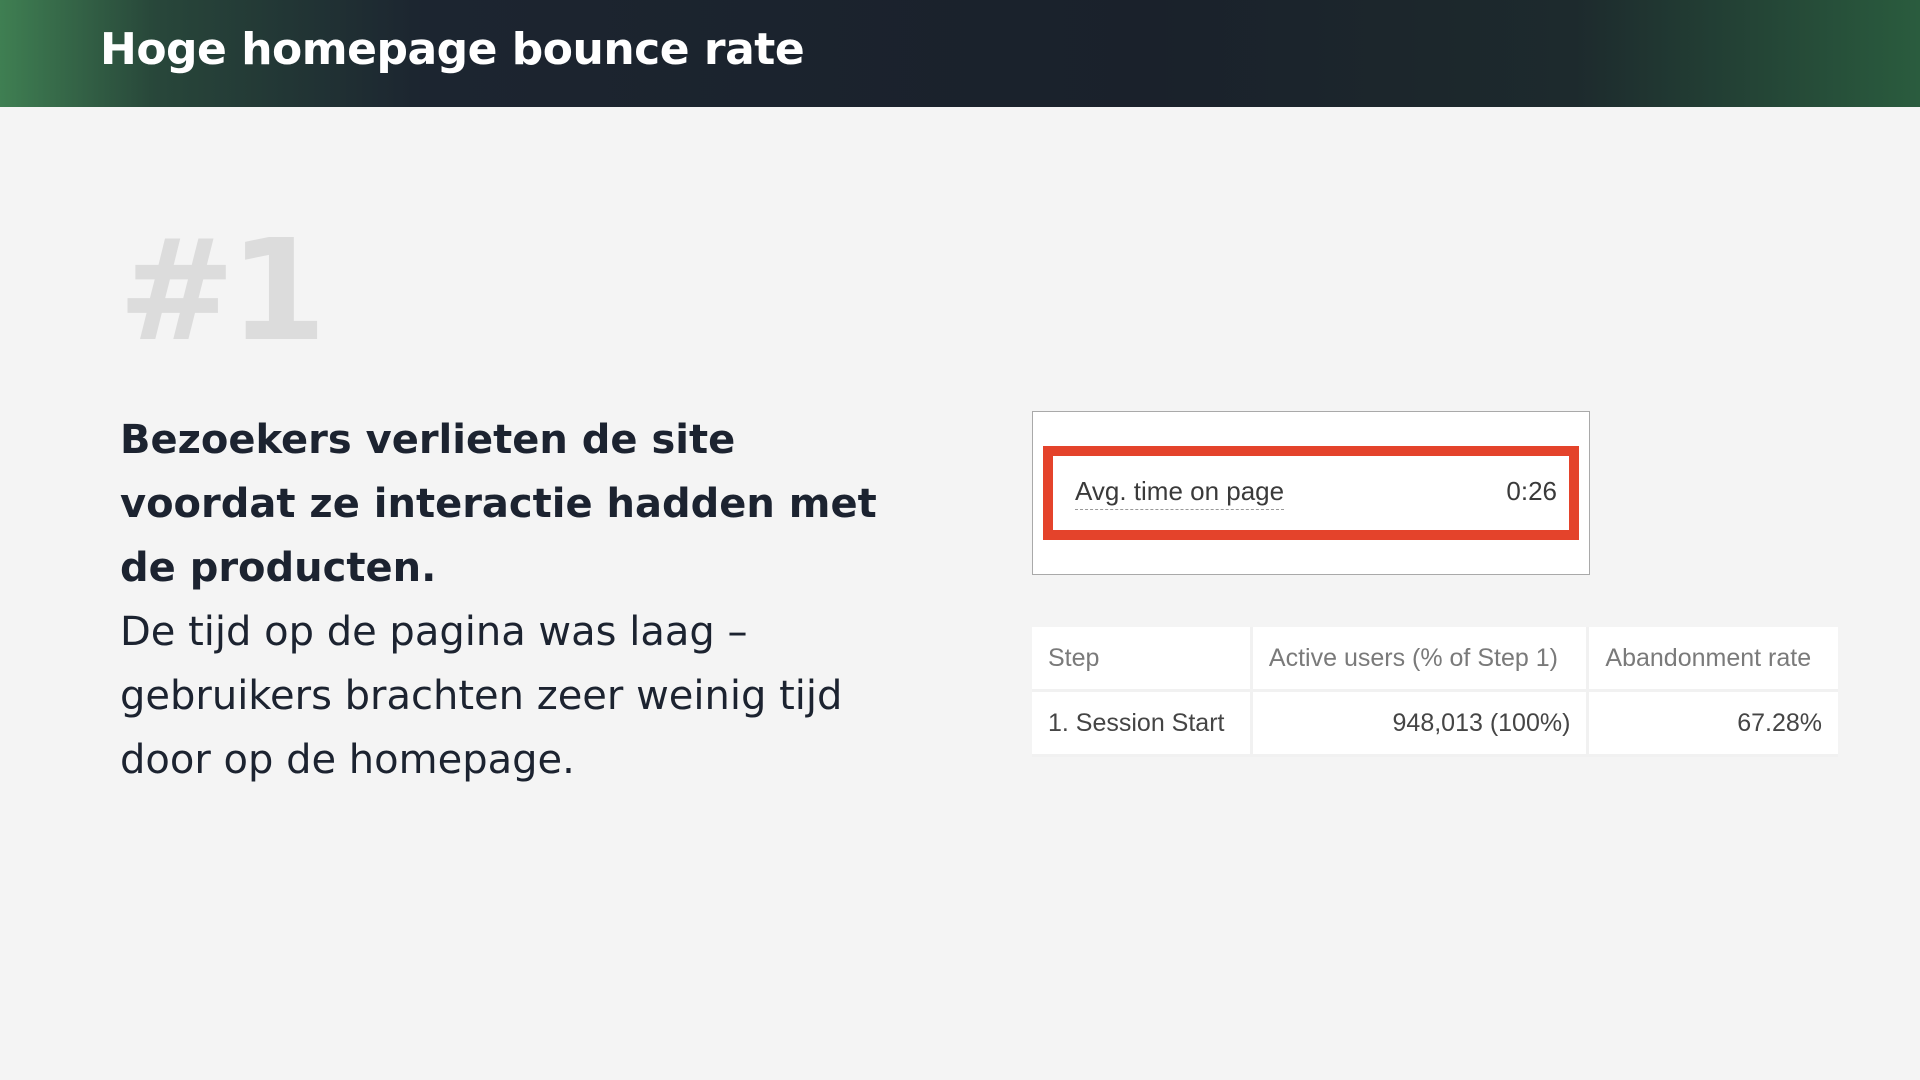  I want to click on metric-screenshot: Avg. time on page 0:26, so click(1311, 493).